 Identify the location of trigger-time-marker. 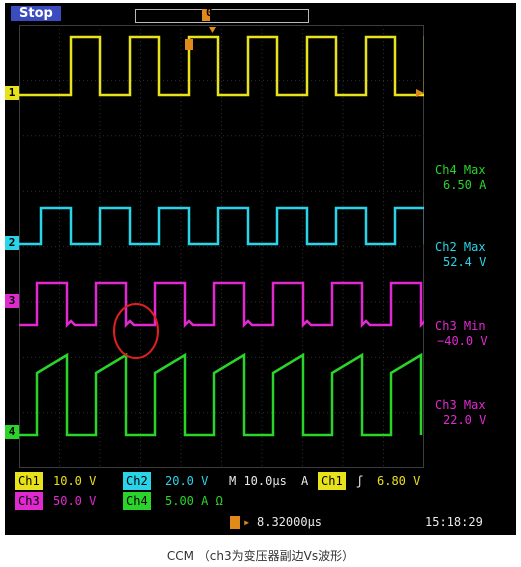
(189, 44).